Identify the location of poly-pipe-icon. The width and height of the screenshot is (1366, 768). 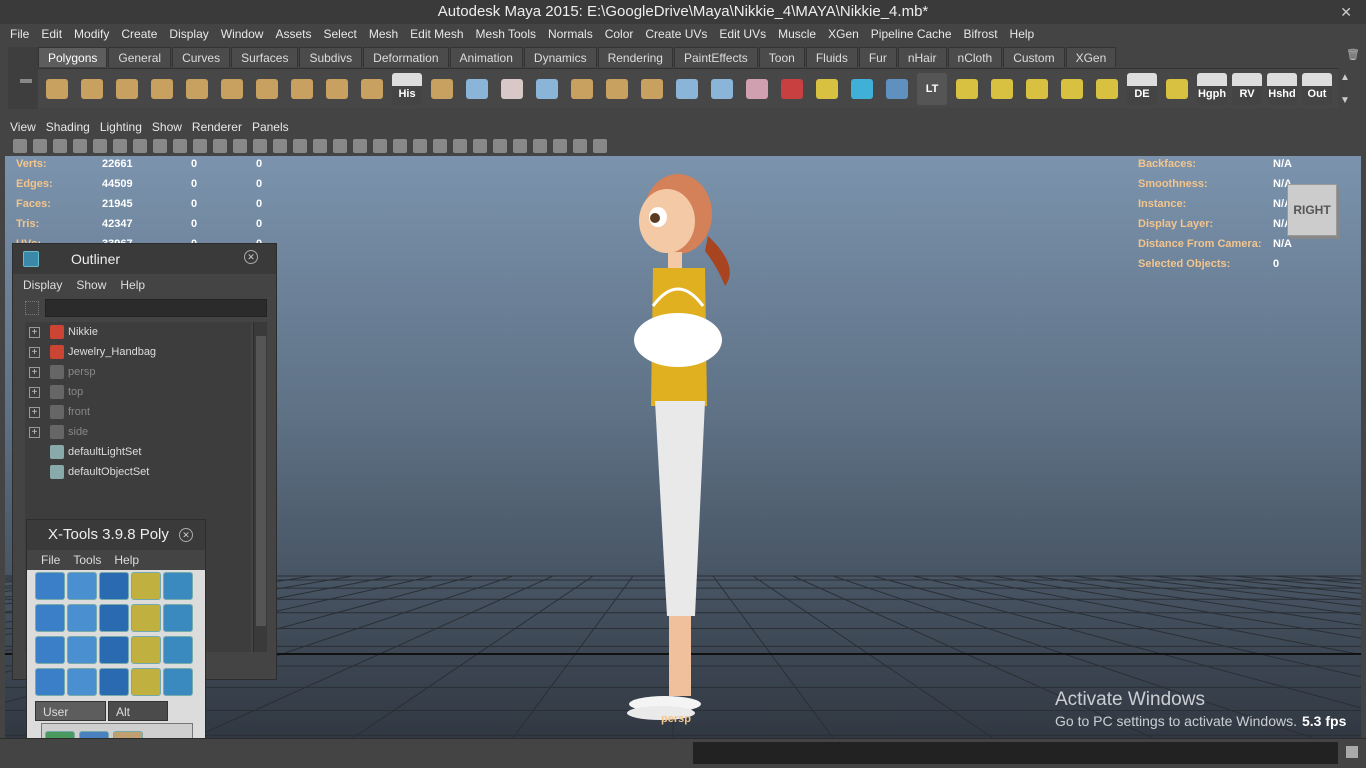
(302, 89).